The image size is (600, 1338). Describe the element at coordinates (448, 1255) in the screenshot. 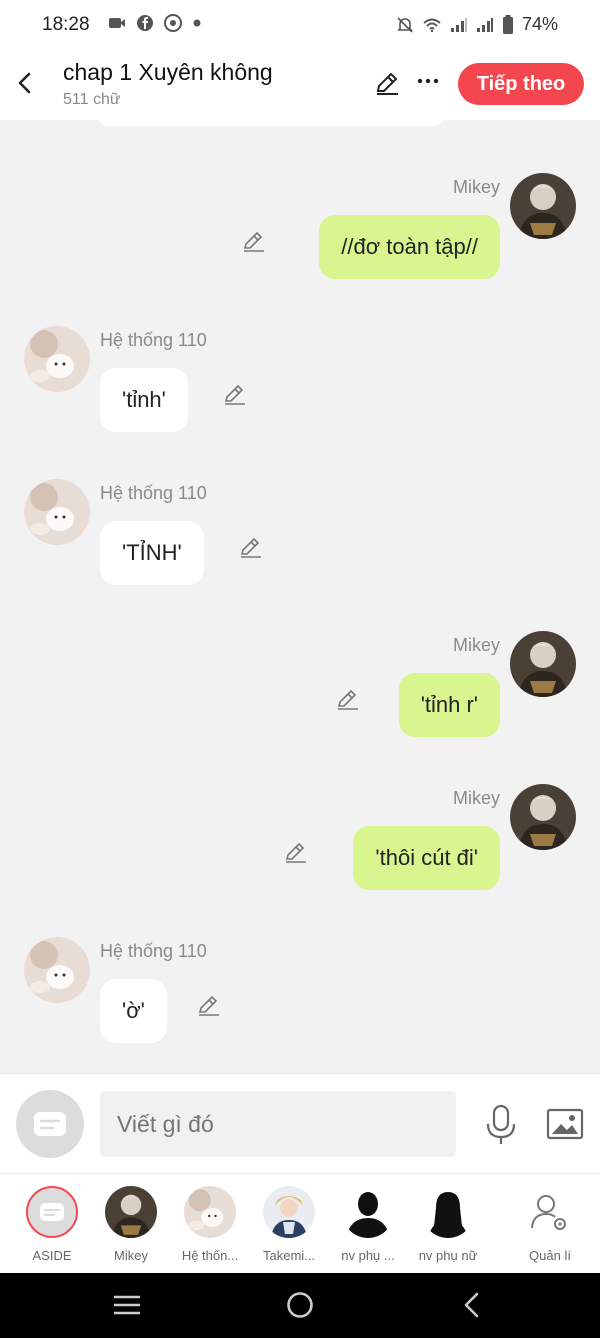

I see `character-label: nv phụ nữ` at that location.